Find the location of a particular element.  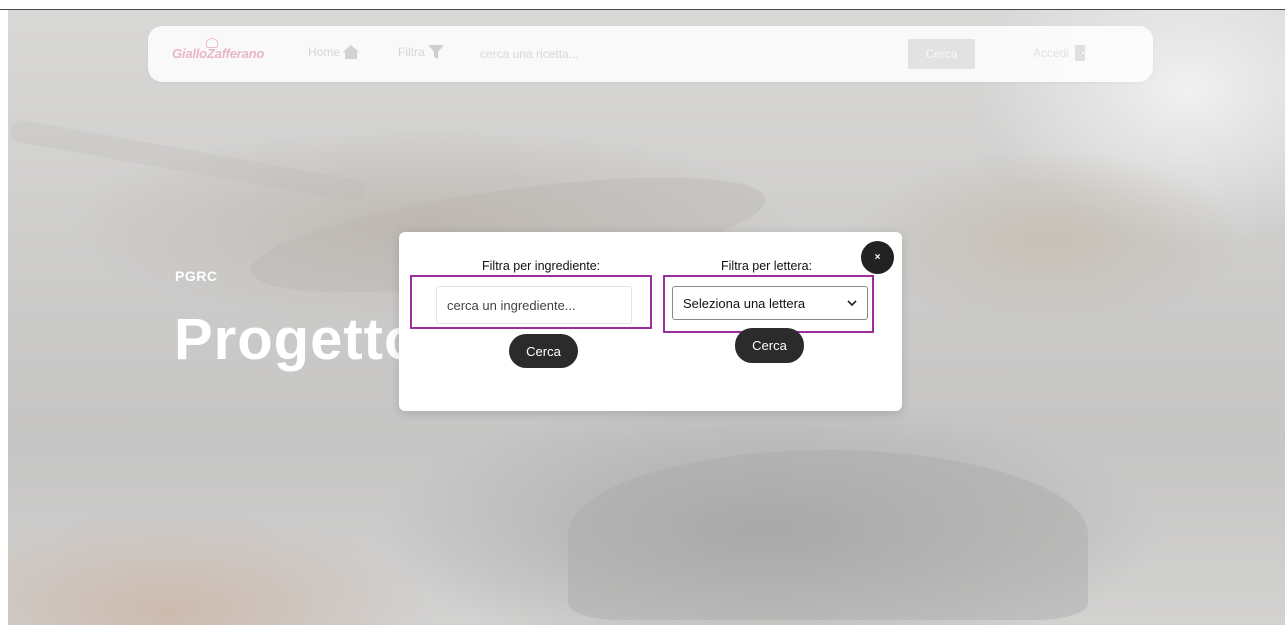

door-icon is located at coordinates (1080, 53).